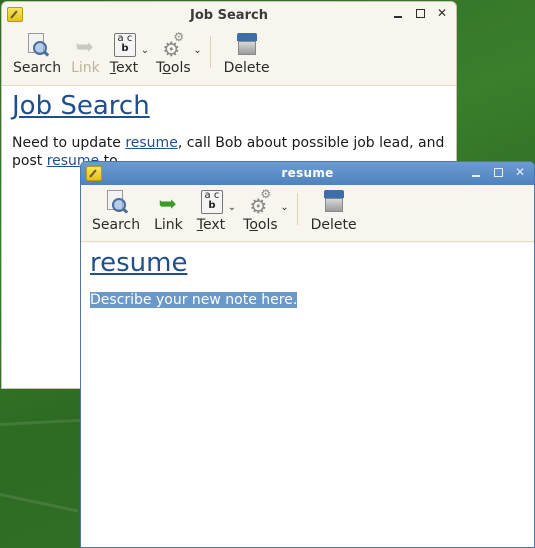 The image size is (535, 548). What do you see at coordinates (81, 106) in the screenshot?
I see `note-title: Job Search` at bounding box center [81, 106].